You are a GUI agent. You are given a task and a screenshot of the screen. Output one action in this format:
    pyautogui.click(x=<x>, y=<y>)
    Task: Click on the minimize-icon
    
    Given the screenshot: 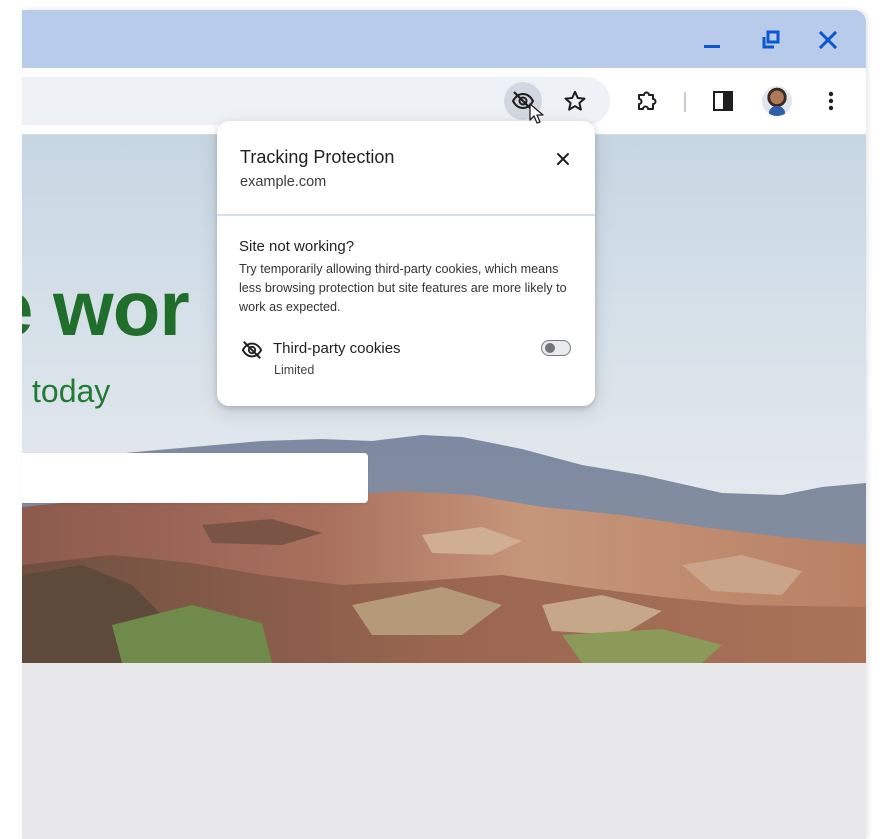 What is the action you would take?
    pyautogui.click(x=712, y=46)
    